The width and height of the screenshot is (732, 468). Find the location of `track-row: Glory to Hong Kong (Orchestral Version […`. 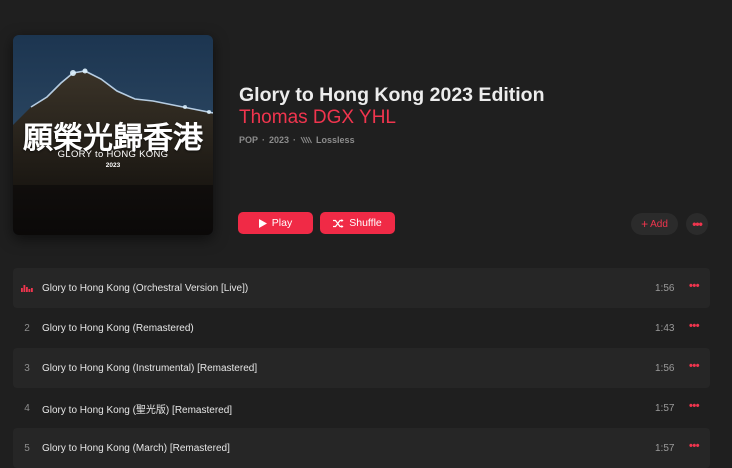

track-row: Glory to Hong Kong (Orchestral Version [… is located at coordinates (361, 288).